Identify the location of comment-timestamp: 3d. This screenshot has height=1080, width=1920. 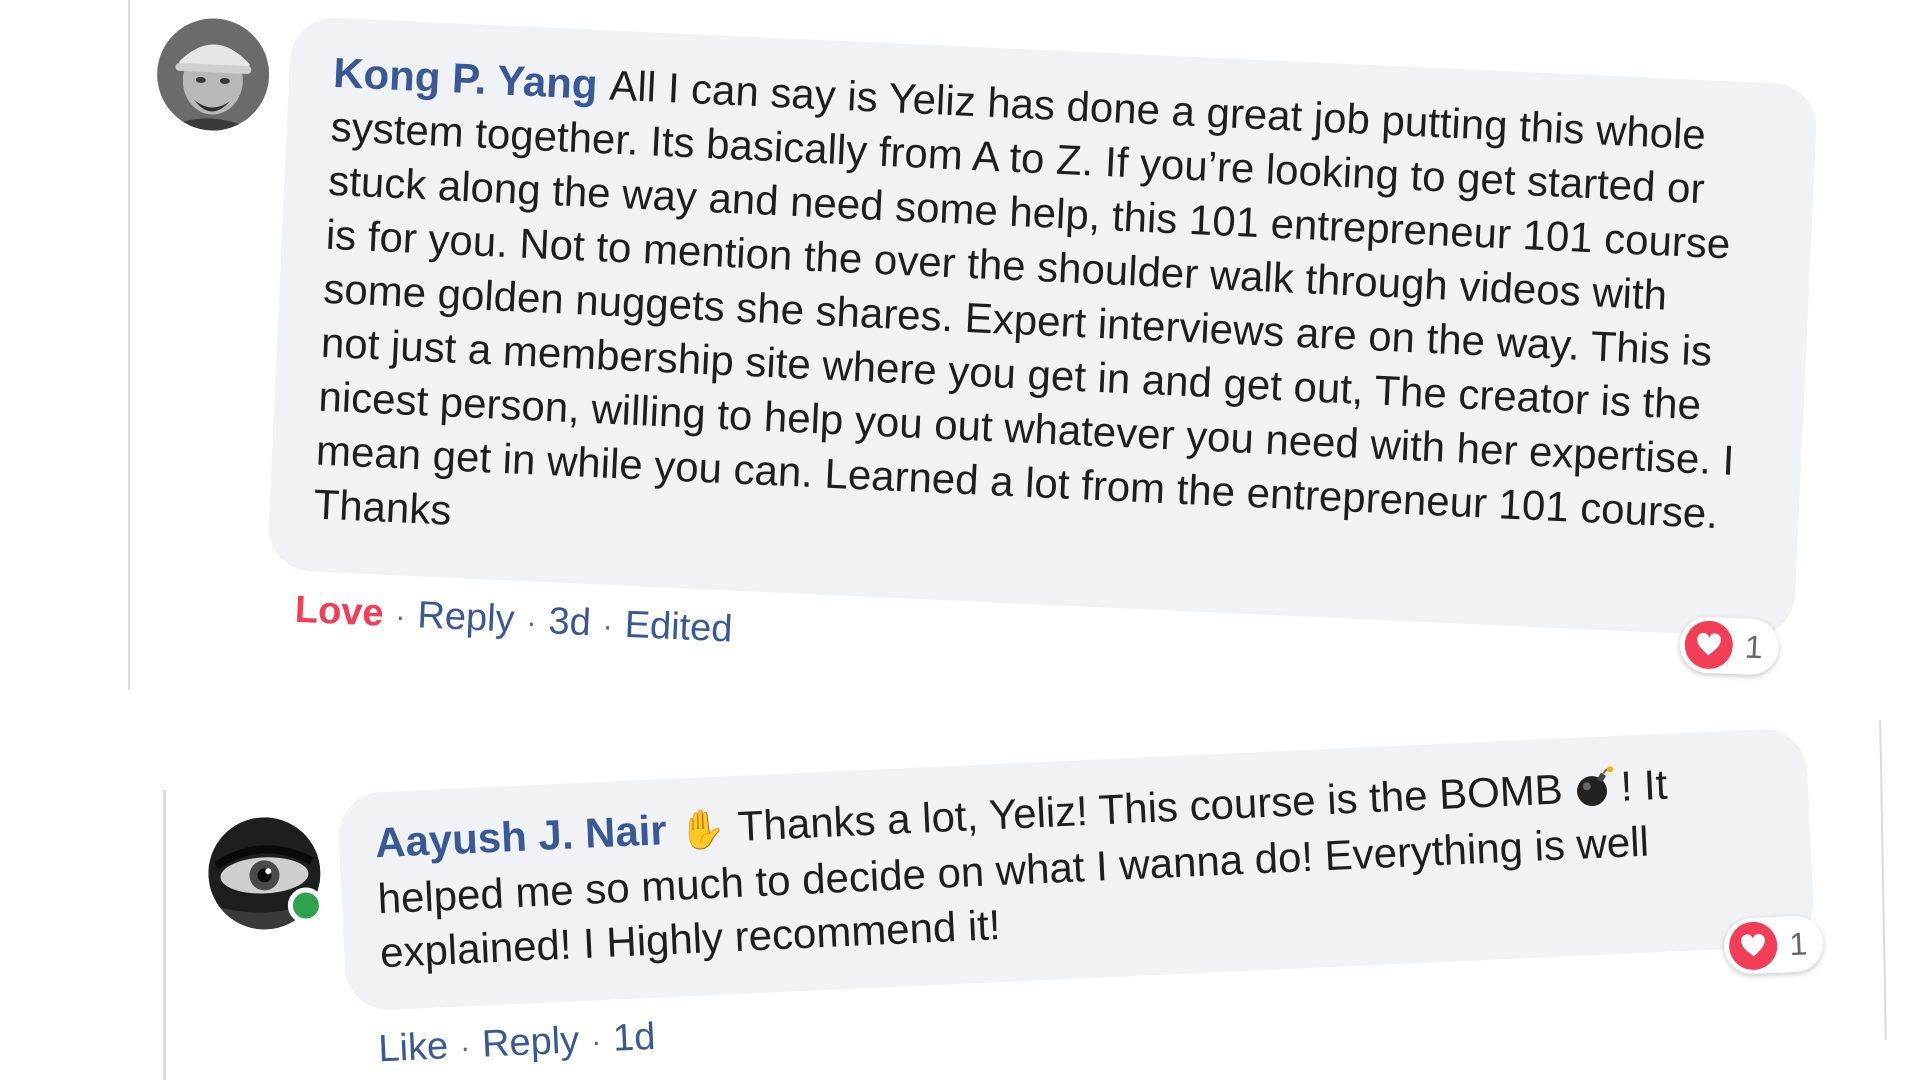
(570, 622).